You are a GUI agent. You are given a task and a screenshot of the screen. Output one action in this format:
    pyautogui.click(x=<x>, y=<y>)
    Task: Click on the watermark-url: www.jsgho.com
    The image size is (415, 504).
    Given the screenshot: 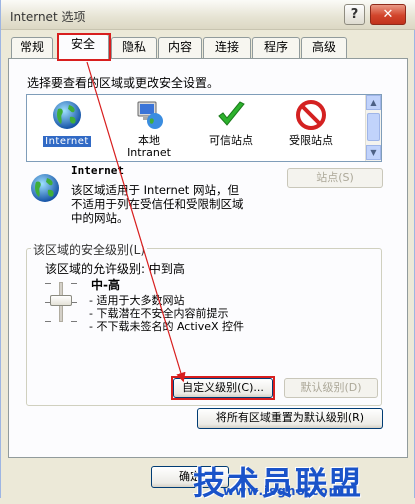 What is the action you would take?
    pyautogui.click(x=283, y=491)
    